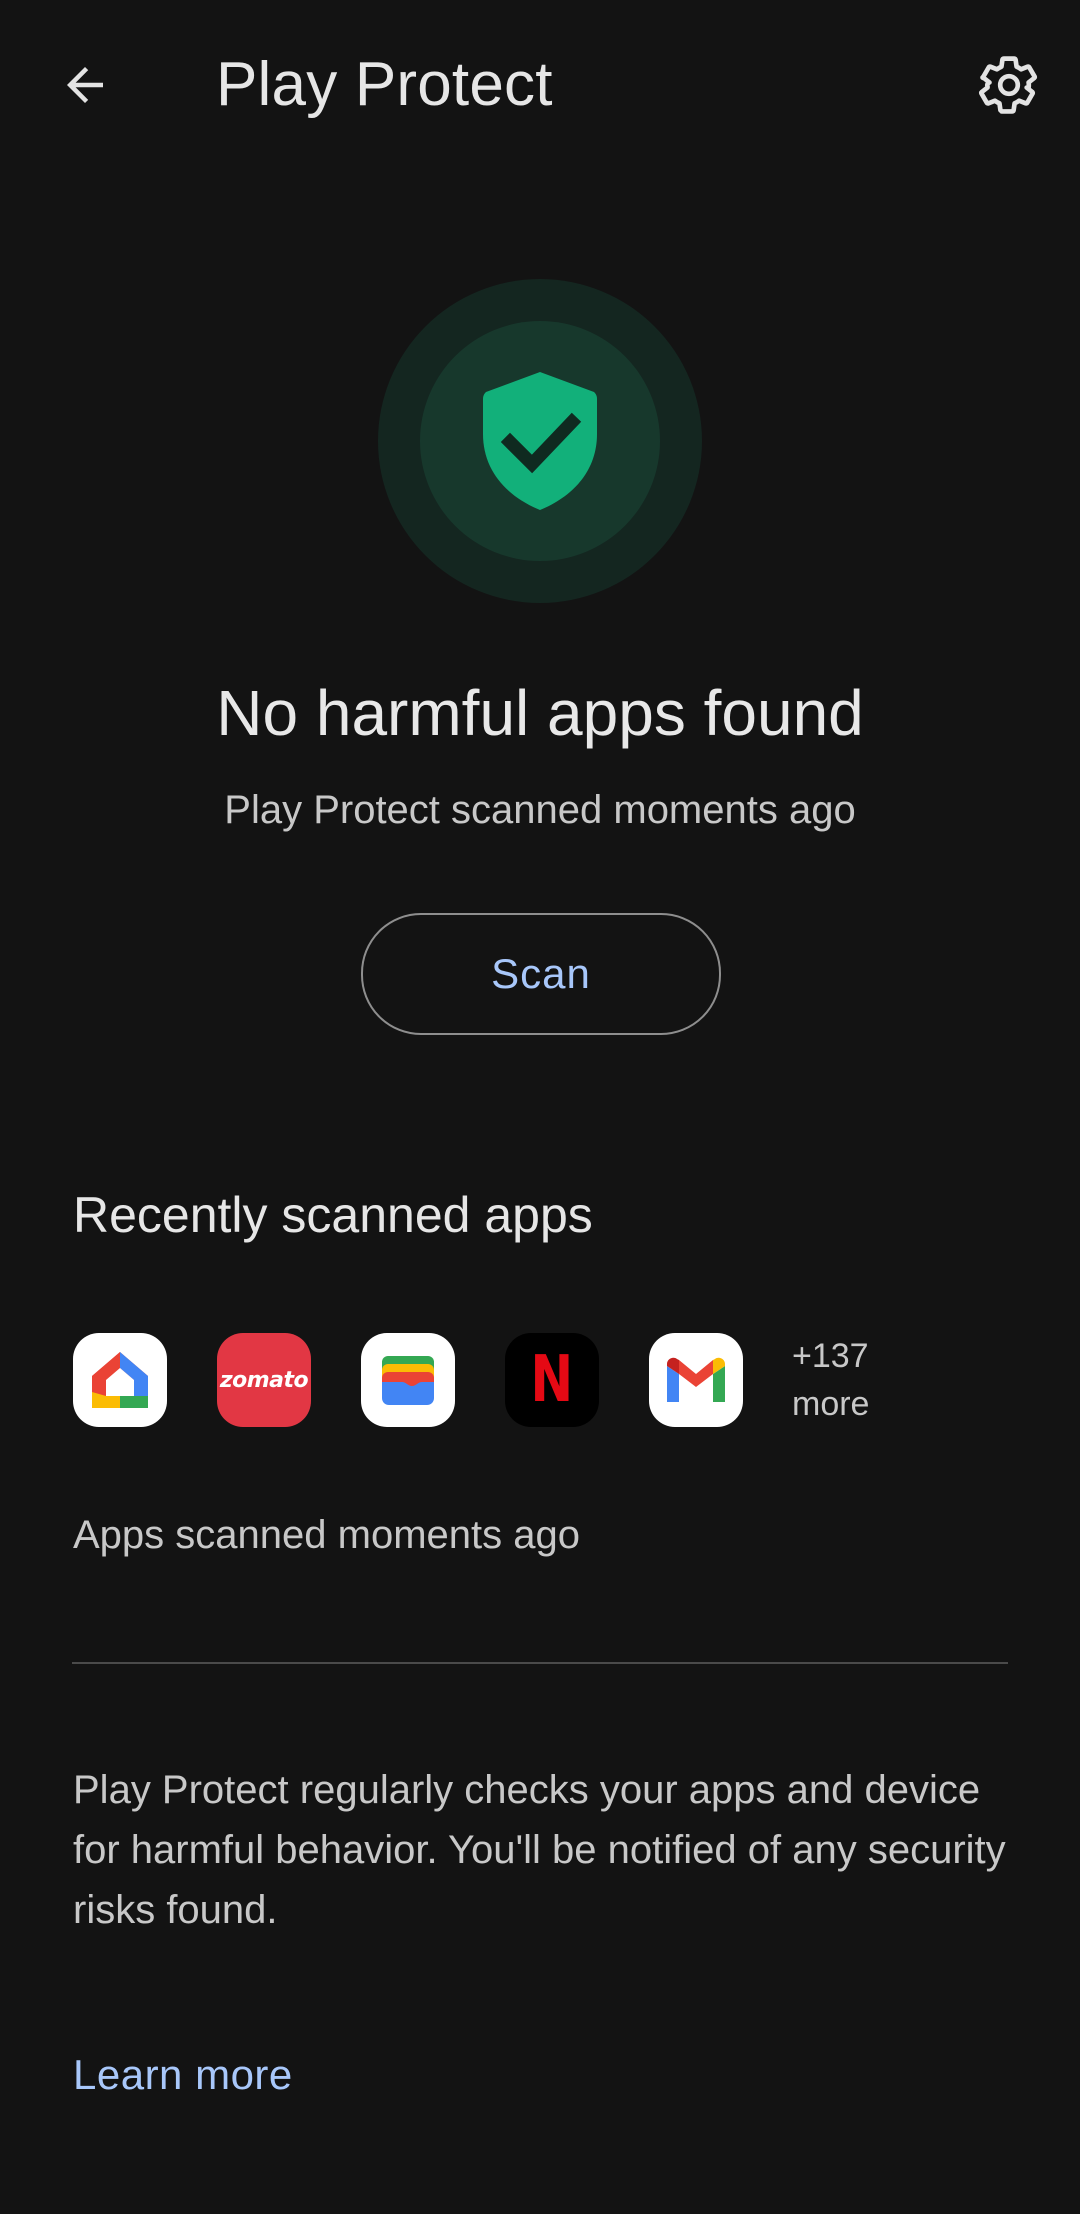 The image size is (1080, 2214). I want to click on status-subline: Play Protect scanned moments ago, so click(540, 810).